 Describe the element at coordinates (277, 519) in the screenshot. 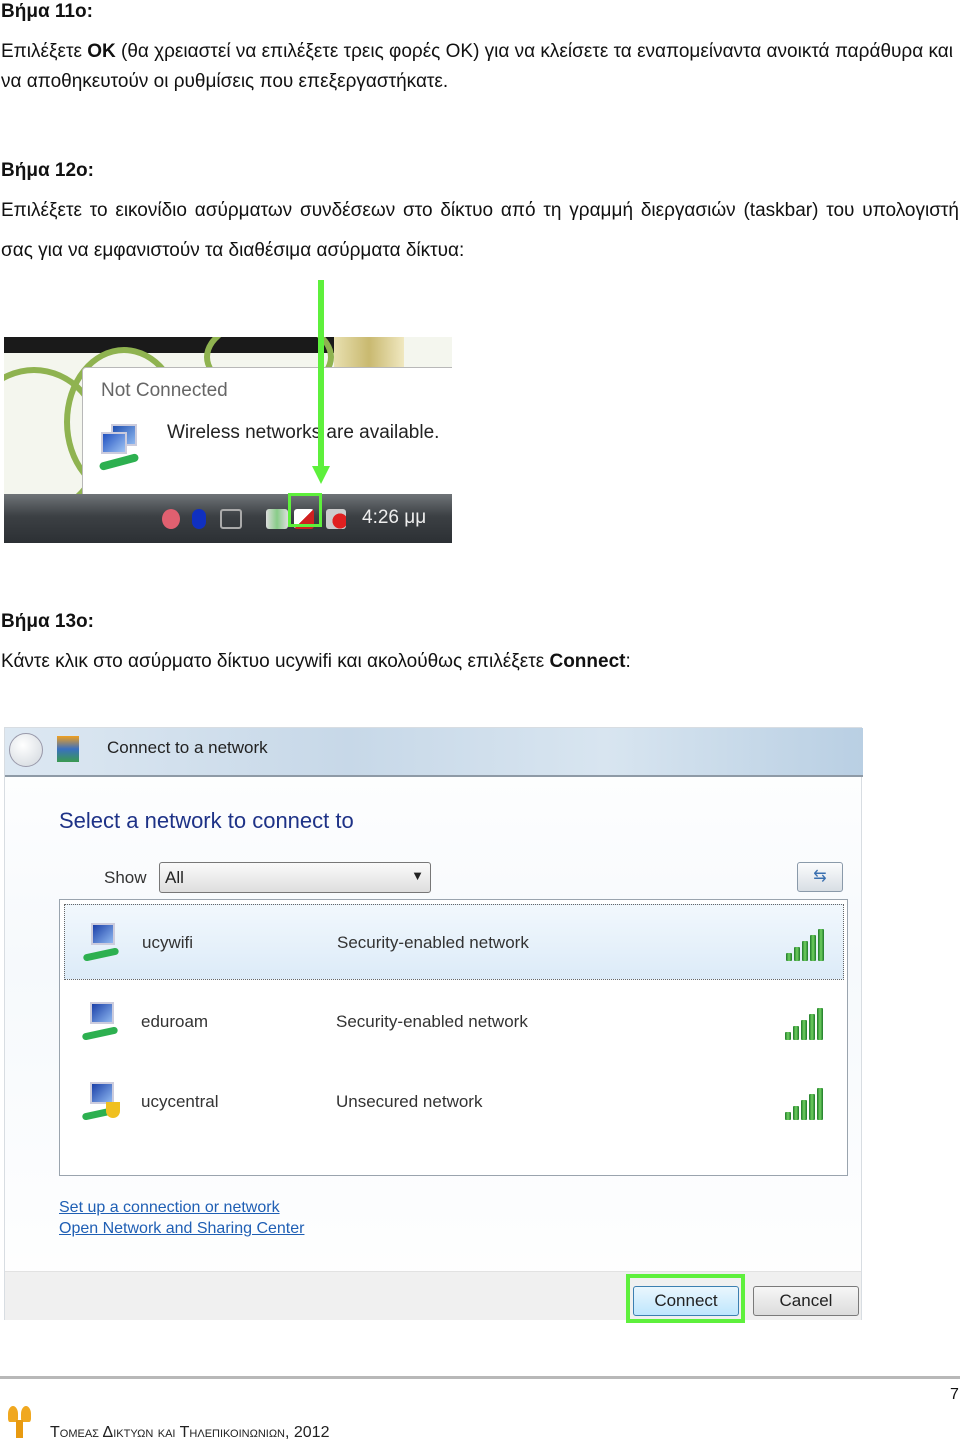

I see `power-icon` at that location.